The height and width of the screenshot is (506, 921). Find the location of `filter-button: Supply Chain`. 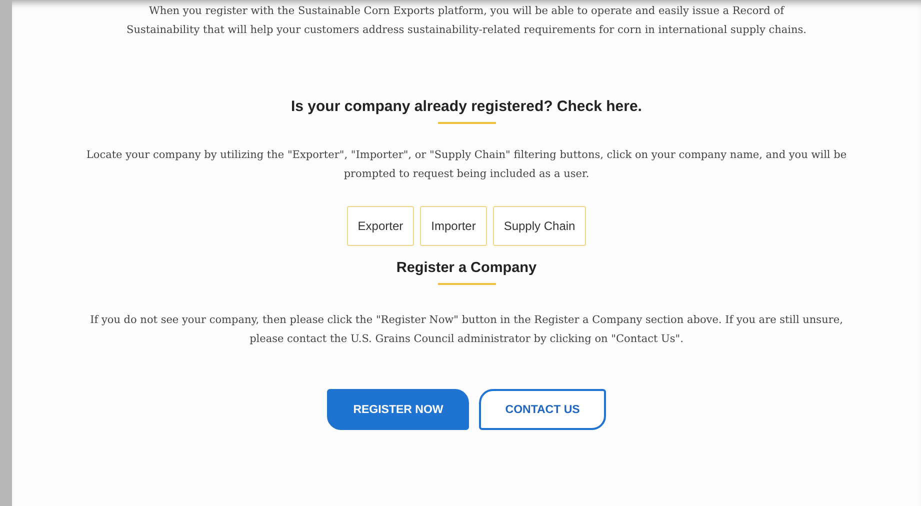

filter-button: Supply Chain is located at coordinates (539, 226).